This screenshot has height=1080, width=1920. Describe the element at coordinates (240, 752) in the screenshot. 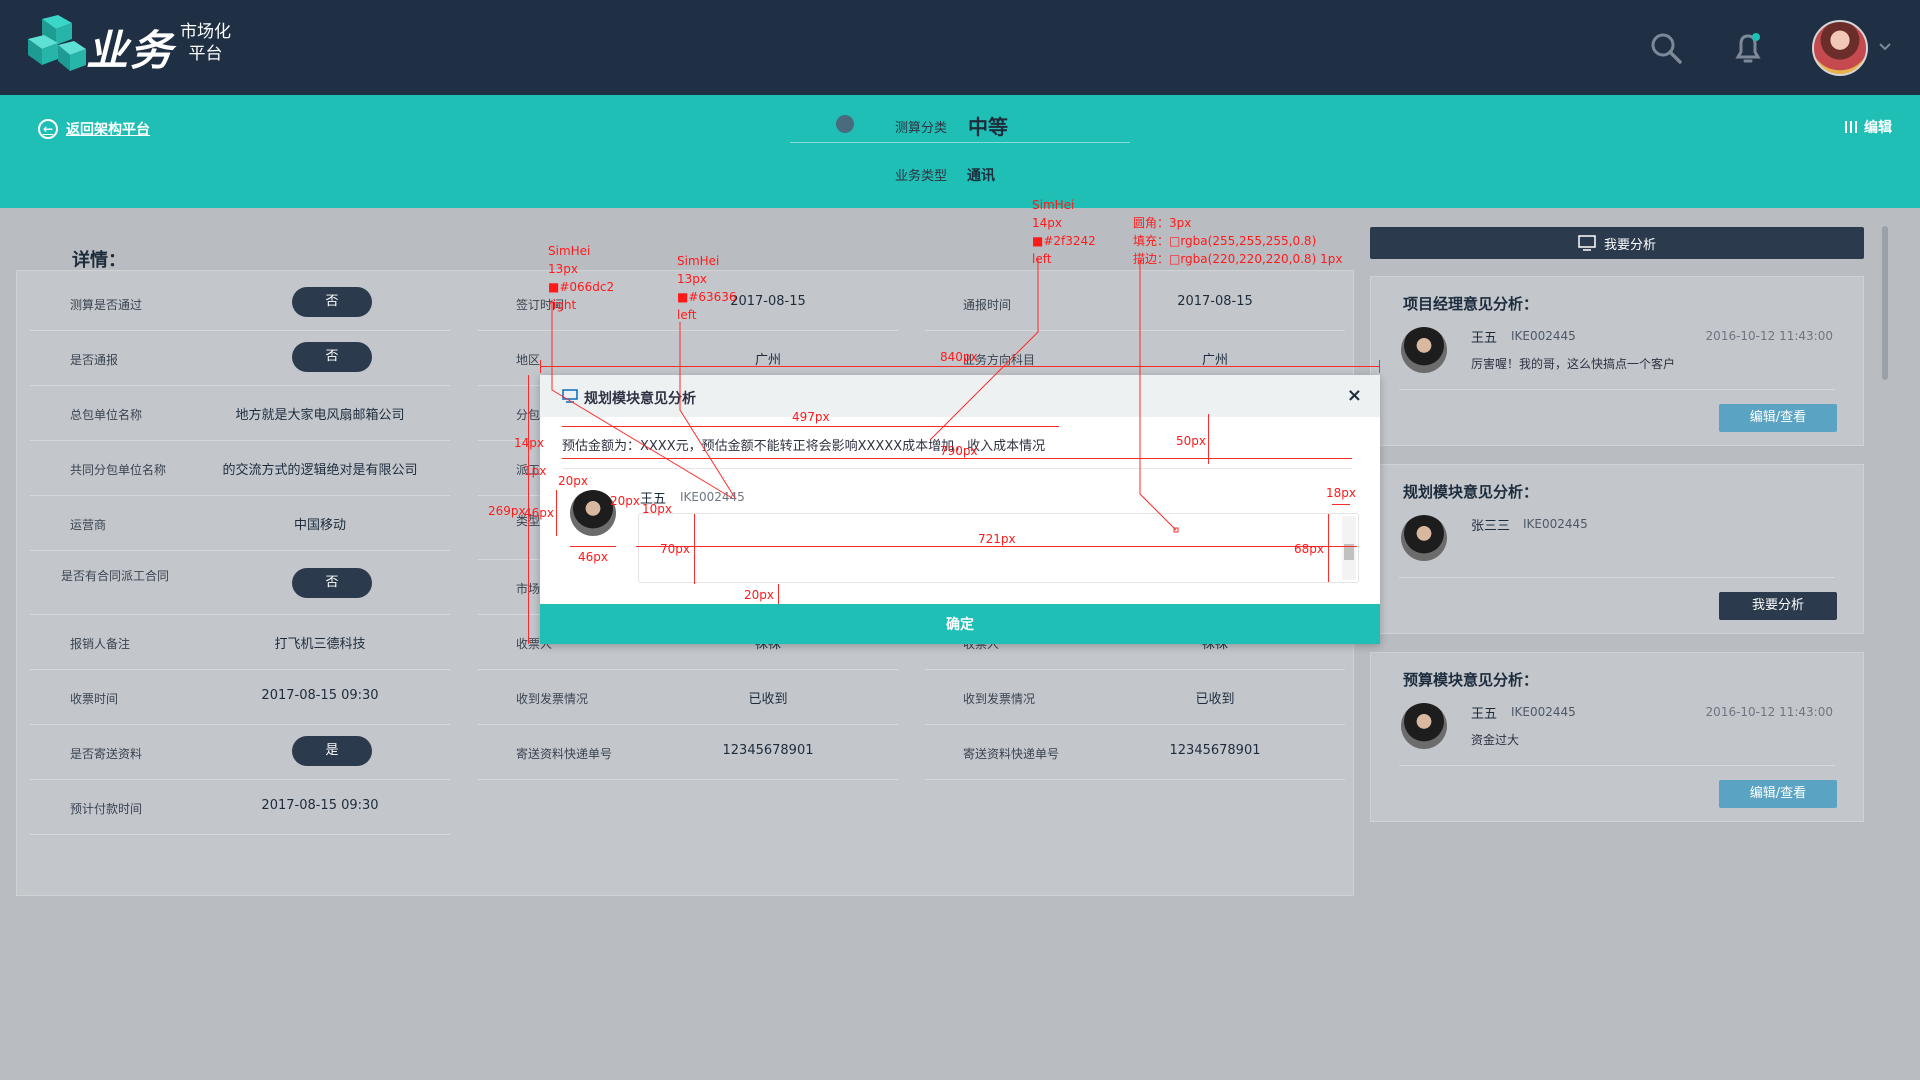

I see `detail-row: 是否寄送资料 是` at that location.